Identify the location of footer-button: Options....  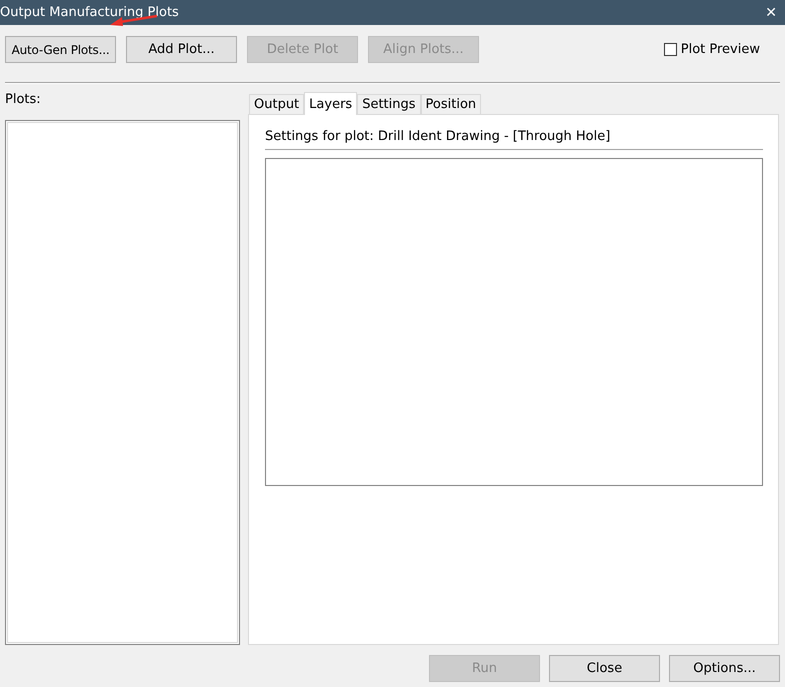
(724, 668).